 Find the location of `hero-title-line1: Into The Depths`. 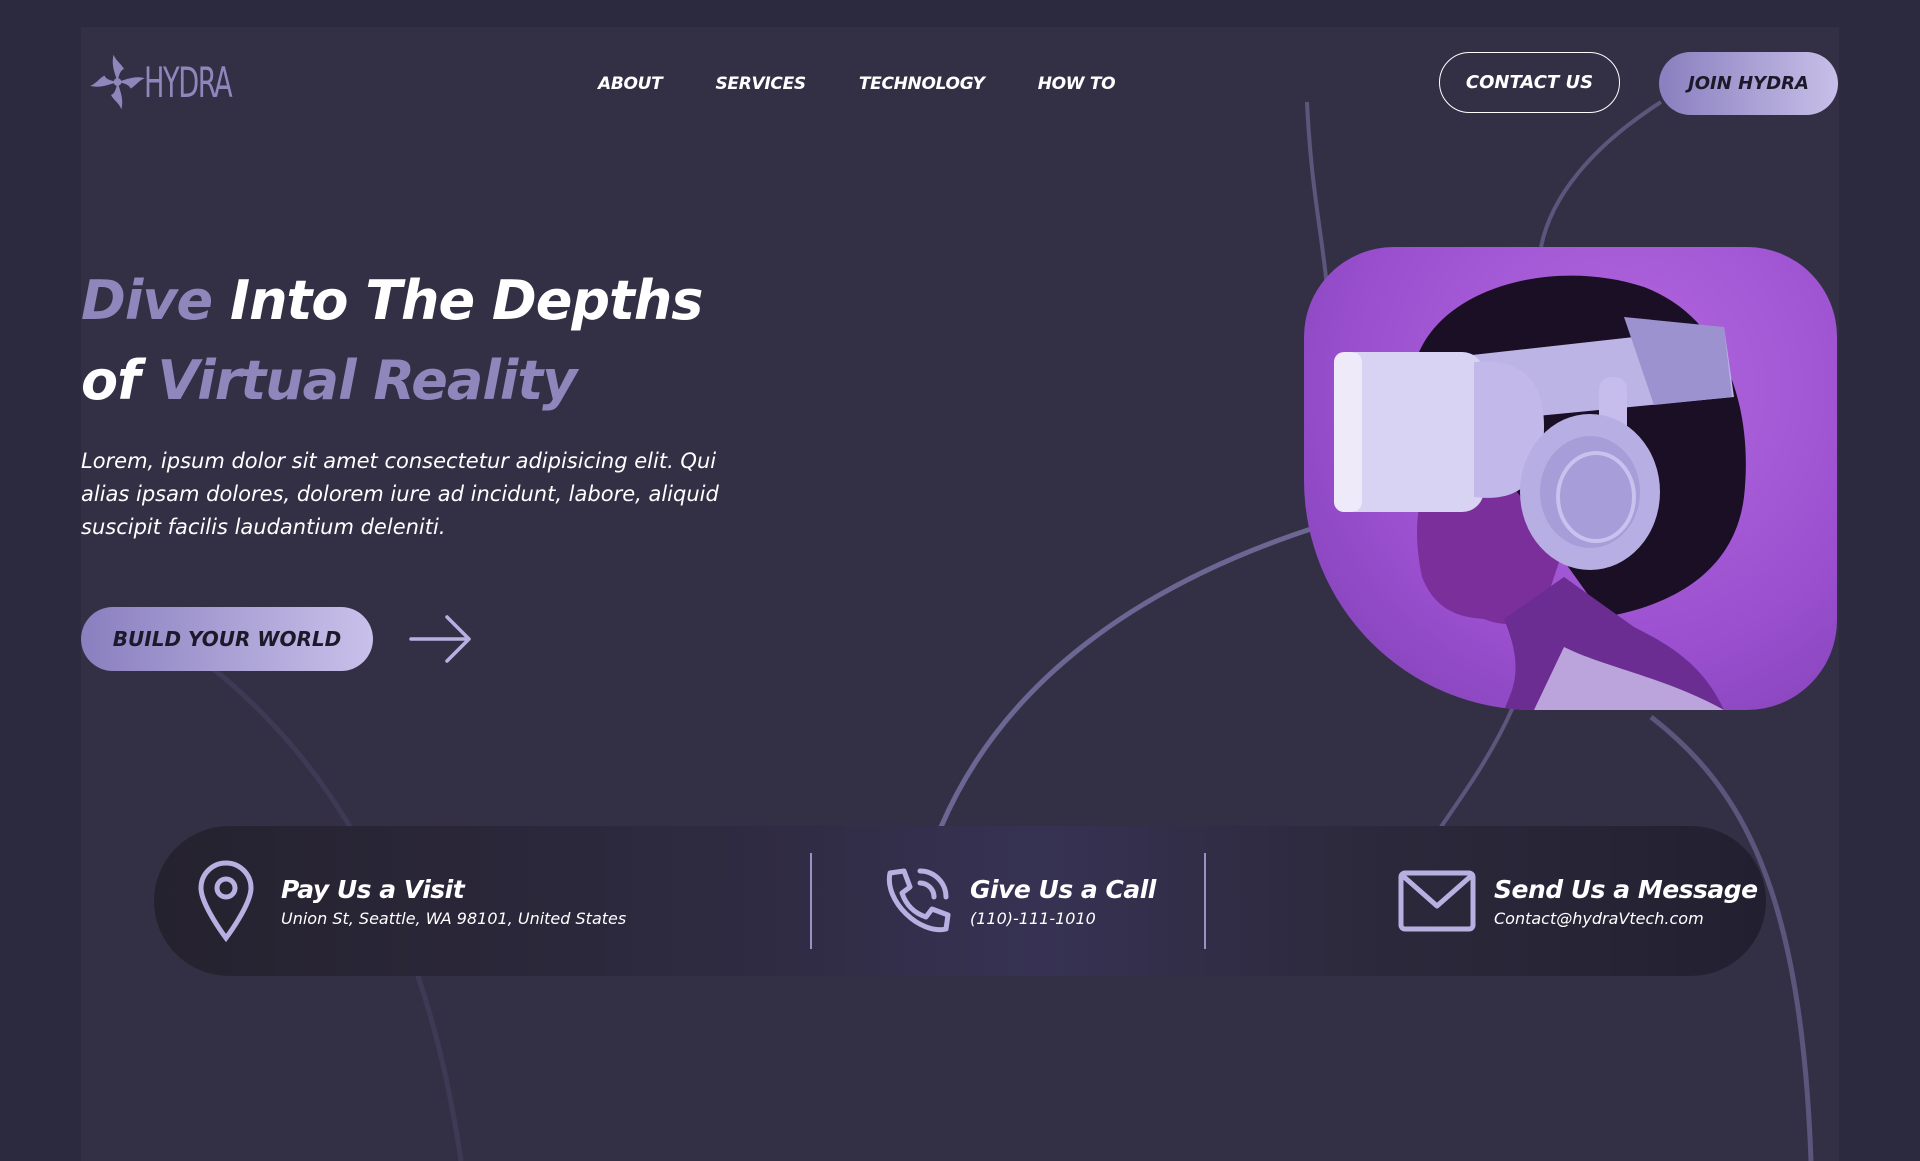

hero-title-line1: Into The Depths is located at coordinates (457, 300).